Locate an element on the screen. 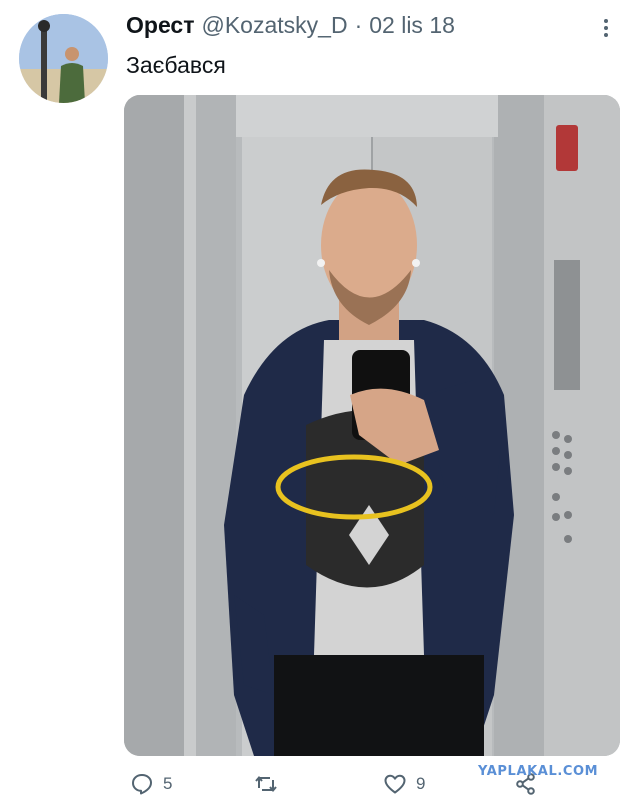 This screenshot has width=640, height=801. author-handle: @Kozatsky_D is located at coordinates (274, 25).